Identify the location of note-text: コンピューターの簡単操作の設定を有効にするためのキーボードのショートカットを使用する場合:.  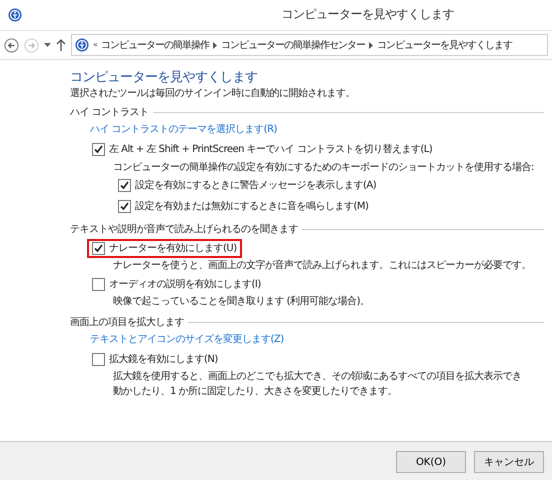
(324, 167).